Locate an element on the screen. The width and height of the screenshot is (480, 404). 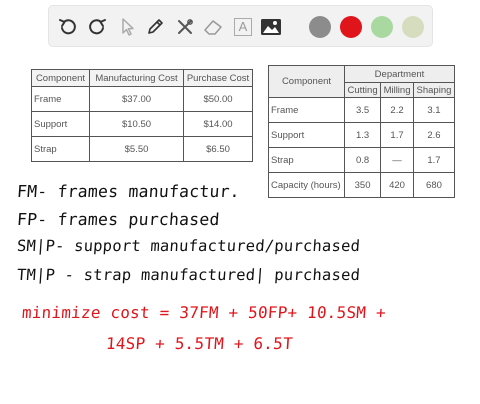
table-cell: 1.3 is located at coordinates (362, 135).